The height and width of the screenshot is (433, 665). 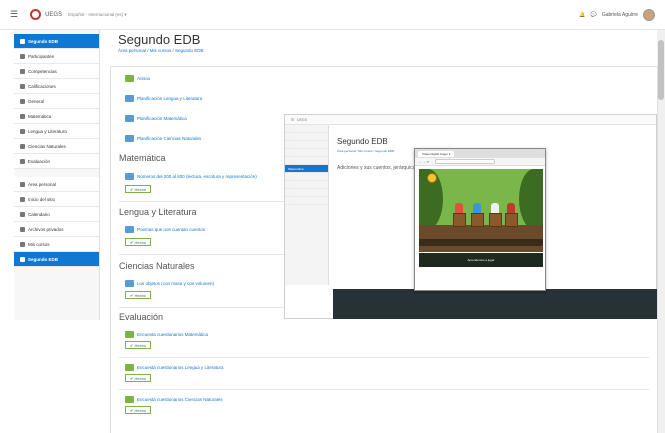 I want to click on game-canvas, so click(x=481, y=210).